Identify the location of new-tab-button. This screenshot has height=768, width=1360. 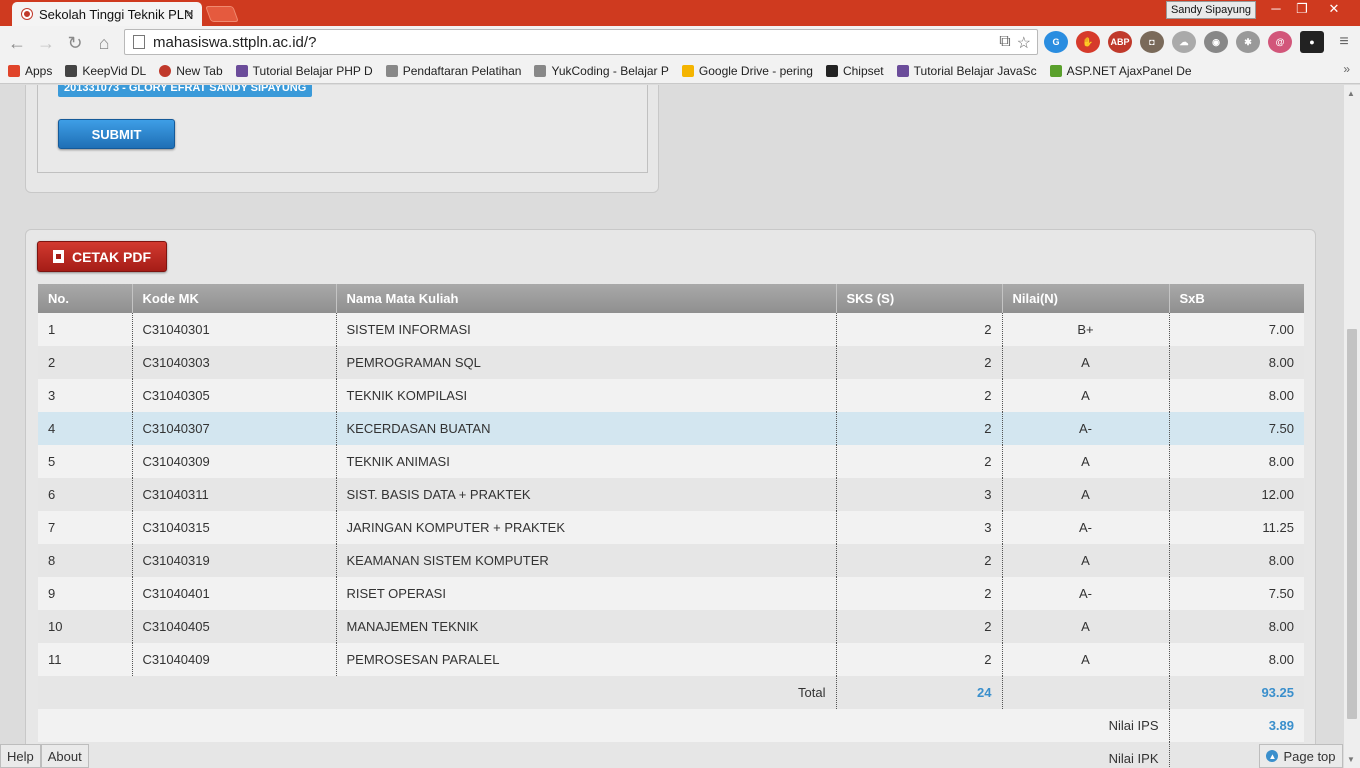
(222, 14).